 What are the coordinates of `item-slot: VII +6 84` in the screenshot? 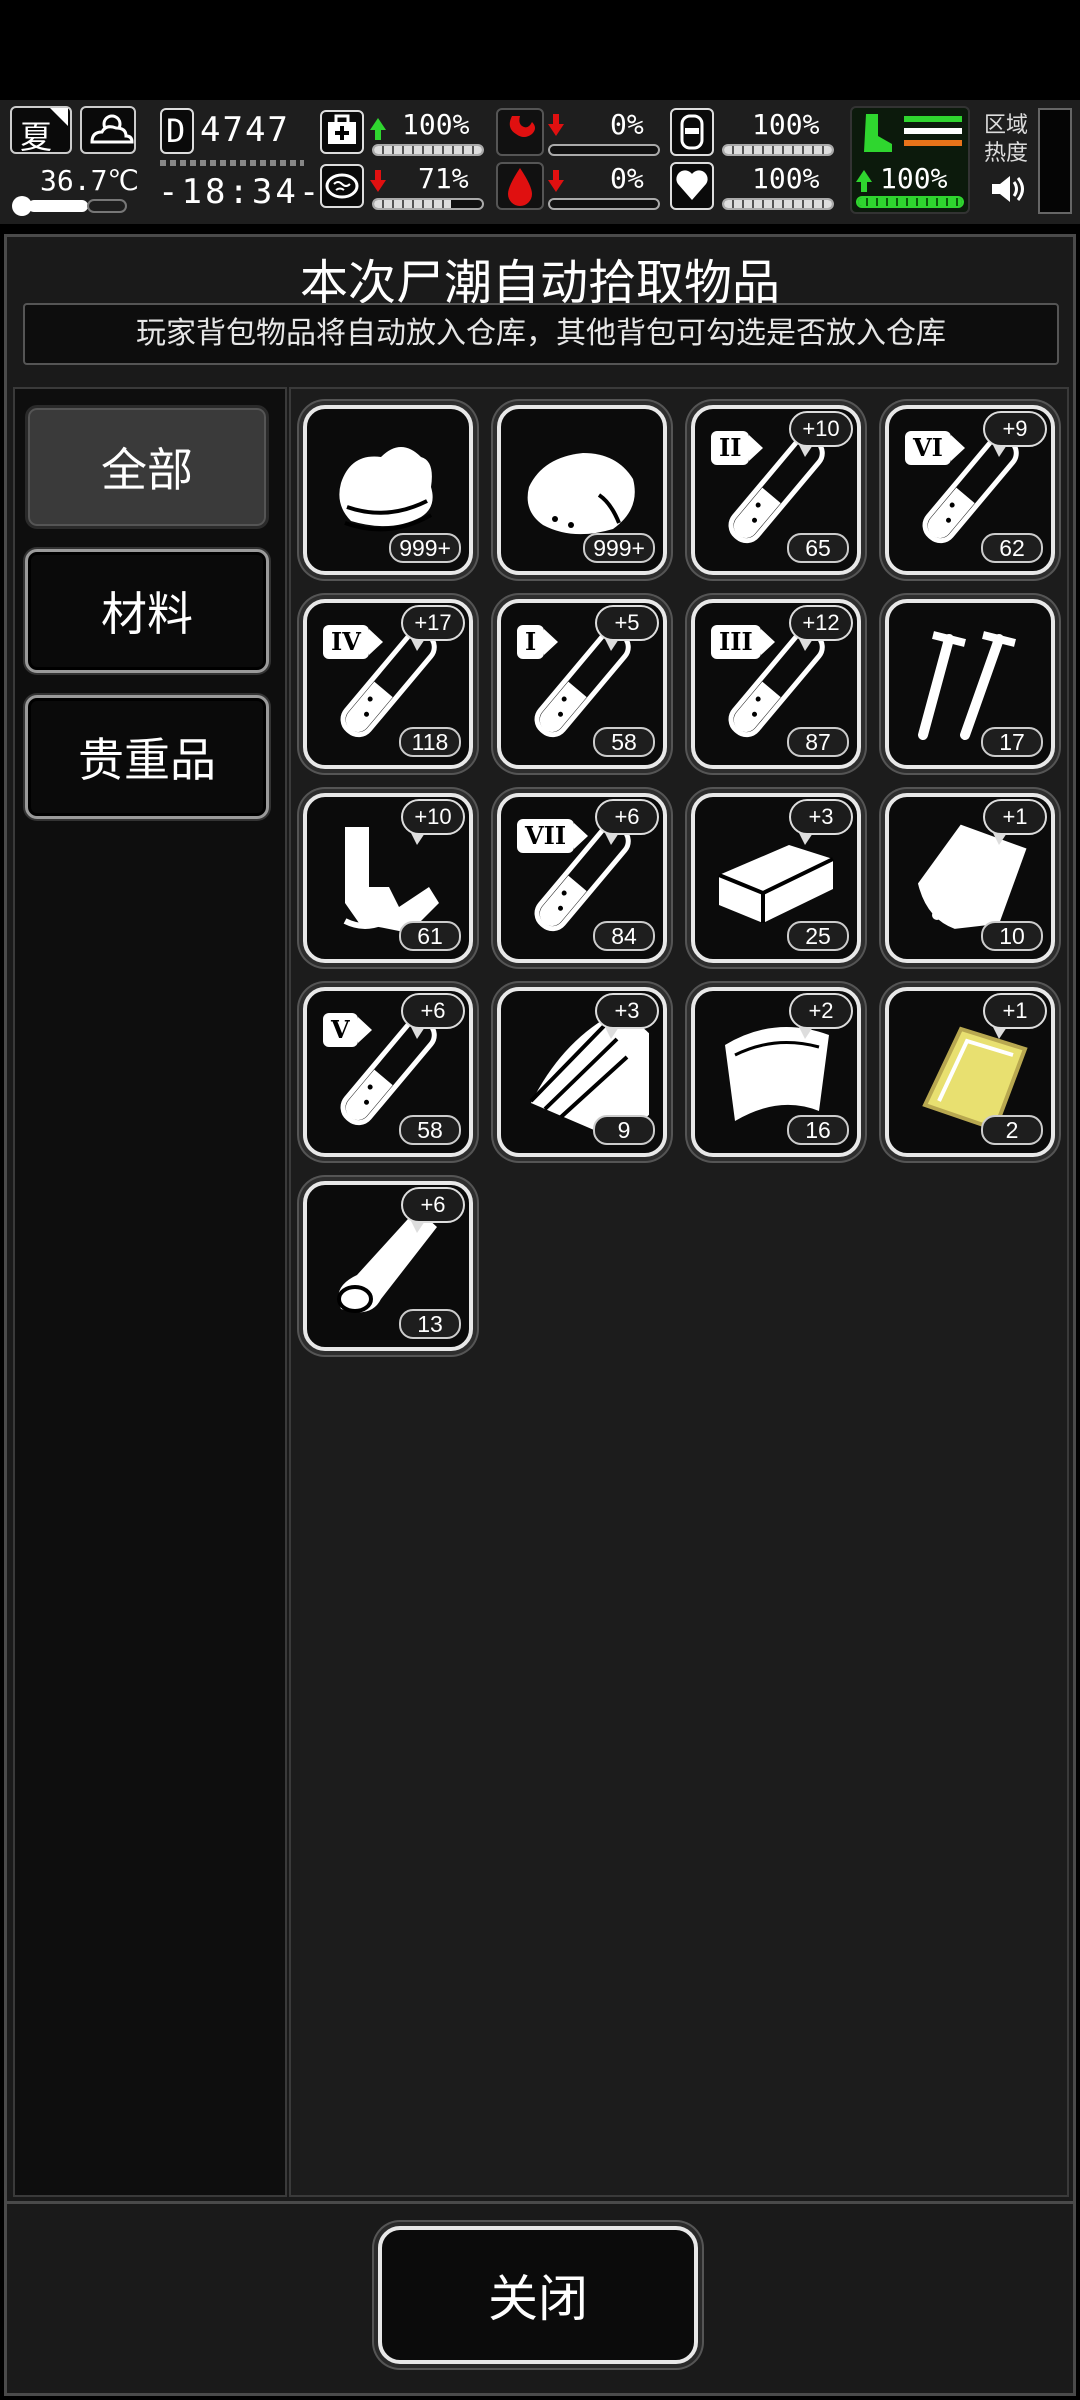 It's located at (582, 878).